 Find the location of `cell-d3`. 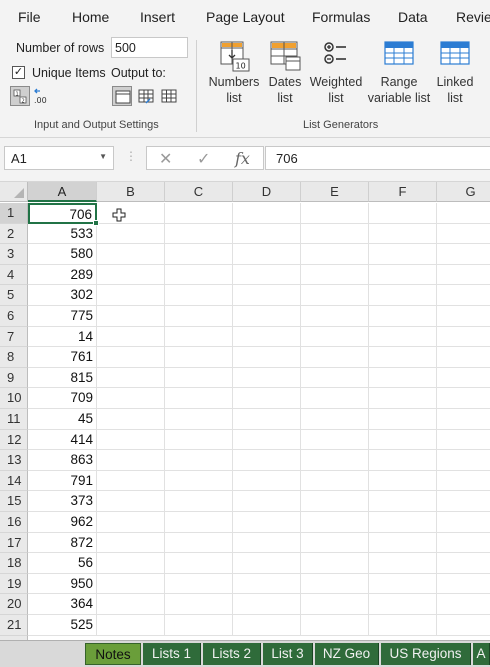

cell-d3 is located at coordinates (267, 254).